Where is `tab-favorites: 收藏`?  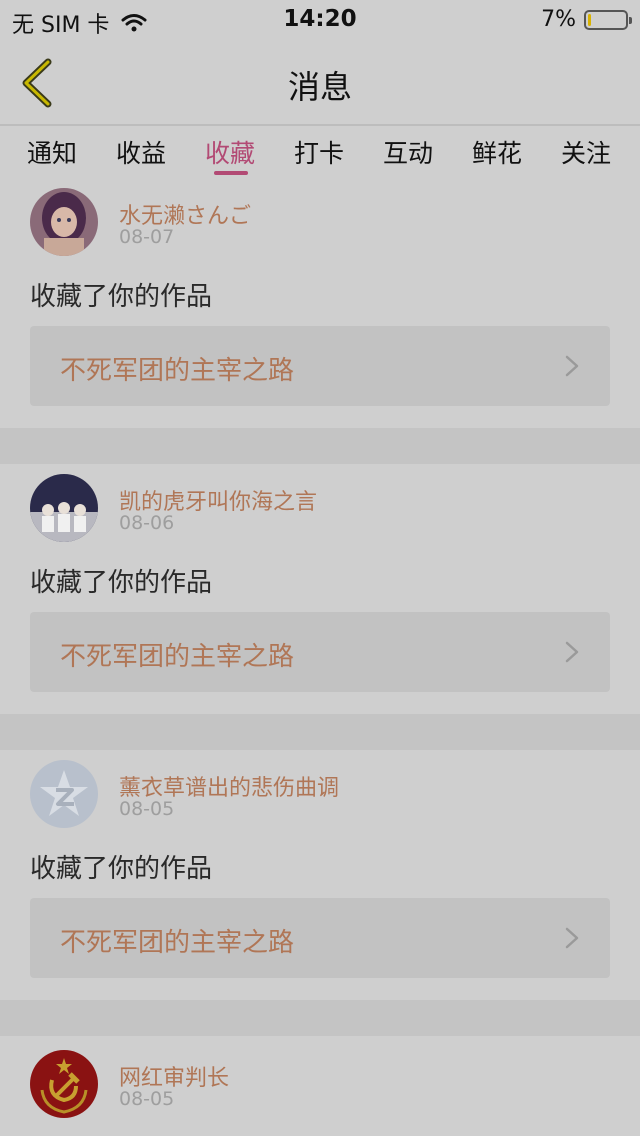
tab-favorites: 收藏 is located at coordinates (230, 152).